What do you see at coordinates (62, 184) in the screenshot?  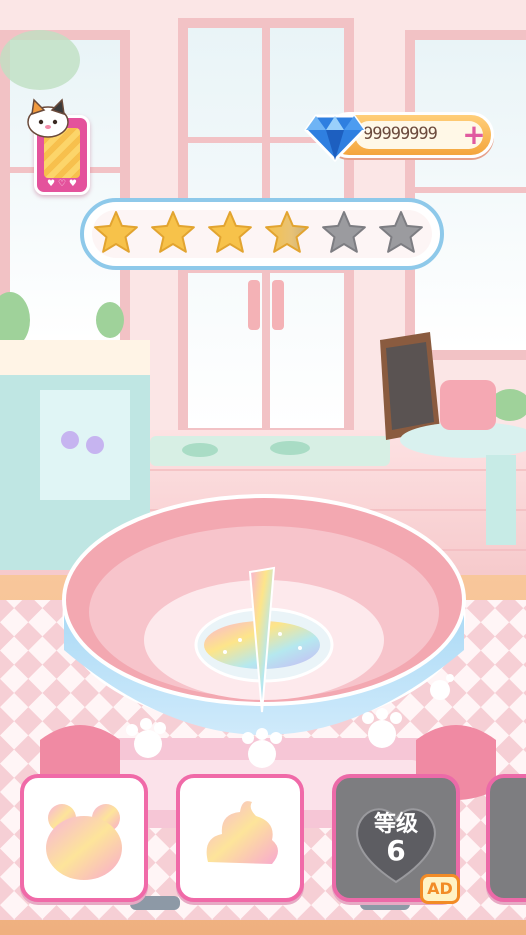 I see `heart-icon: ♥ ♡ ♥` at bounding box center [62, 184].